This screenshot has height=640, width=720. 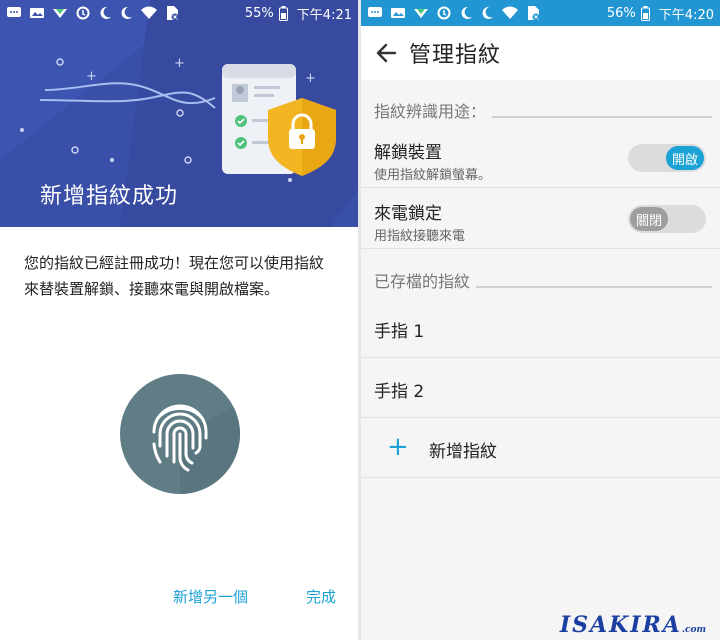 What do you see at coordinates (430, 111) in the screenshot?
I see `section-header-label: 指紋辨識用途：` at bounding box center [430, 111].